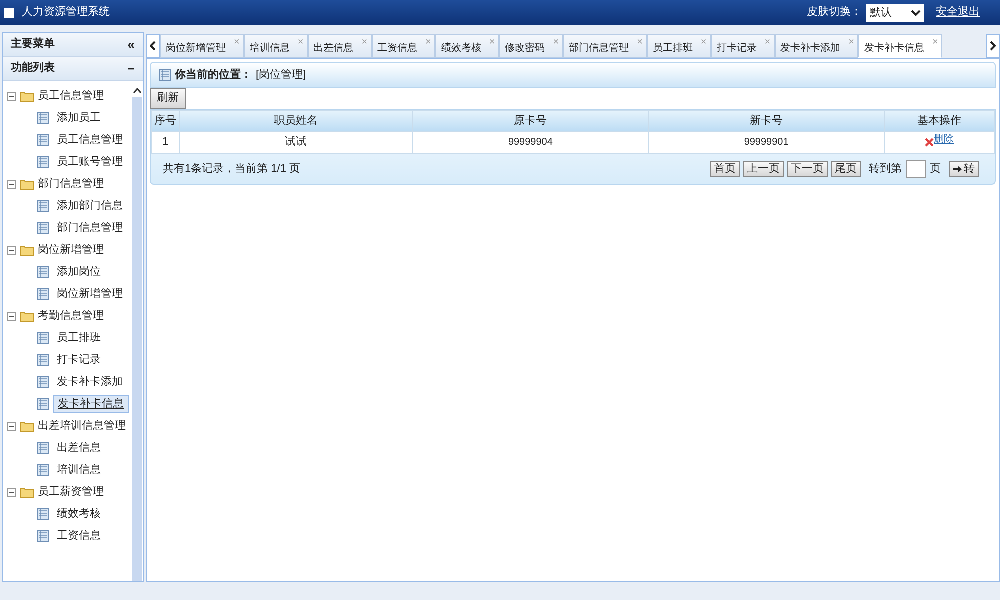 The height and width of the screenshot is (600, 1000). What do you see at coordinates (79, 514) in the screenshot?
I see `tree-item: 绩效考核` at bounding box center [79, 514].